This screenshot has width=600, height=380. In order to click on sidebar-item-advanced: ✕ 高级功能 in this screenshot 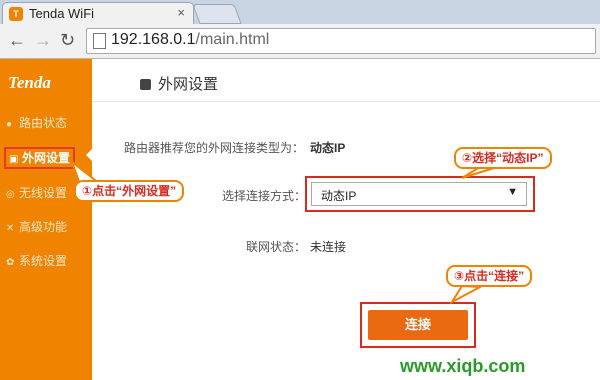, I will do `click(36, 227)`.